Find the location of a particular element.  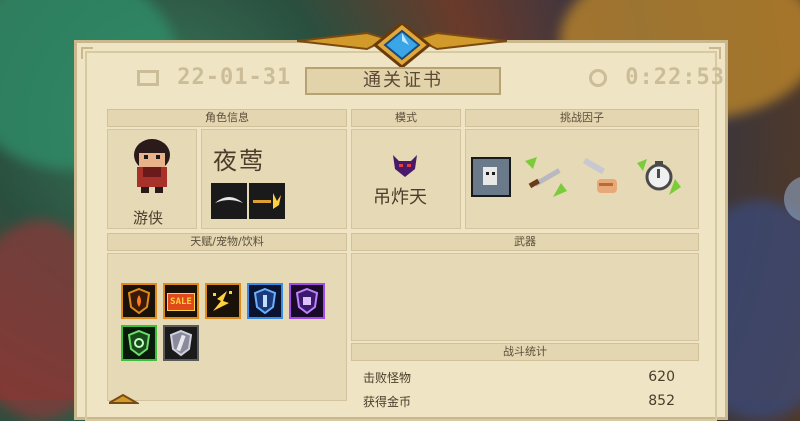

ghost-icon is located at coordinates (490, 176).